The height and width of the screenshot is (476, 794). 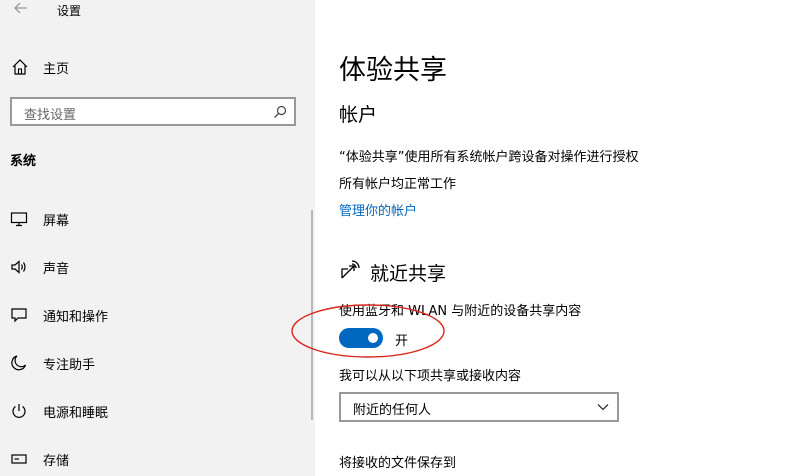 What do you see at coordinates (157, 67) in the screenshot?
I see `sidebar-item-home: 主页` at bounding box center [157, 67].